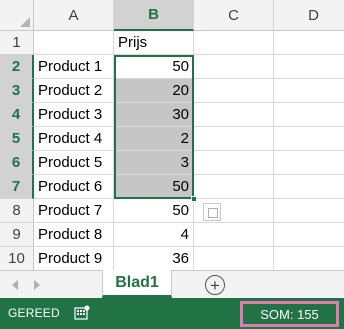 The image size is (344, 329). Describe the element at coordinates (74, 258) in the screenshot. I see `cell-a10: Product 9` at that location.